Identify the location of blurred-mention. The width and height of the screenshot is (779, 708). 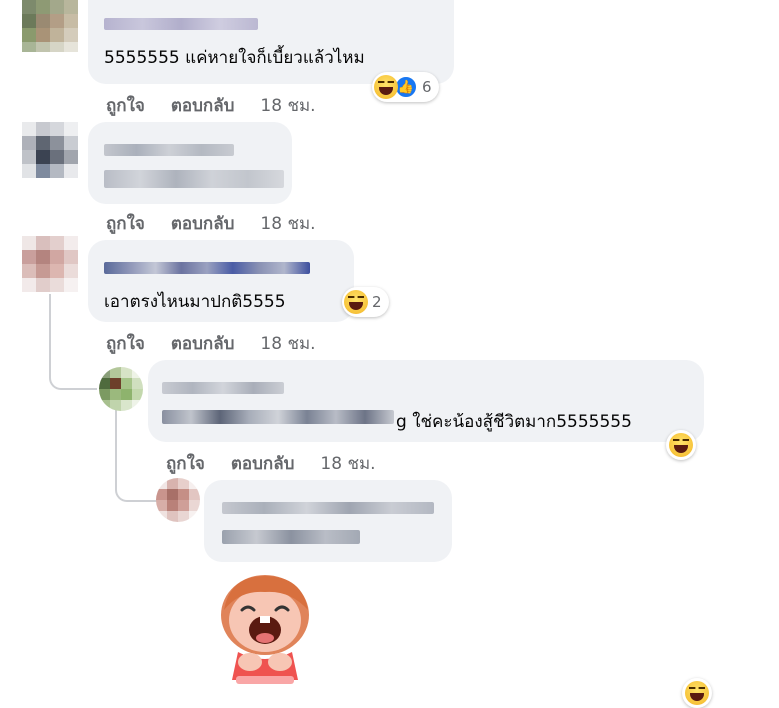
(278, 417).